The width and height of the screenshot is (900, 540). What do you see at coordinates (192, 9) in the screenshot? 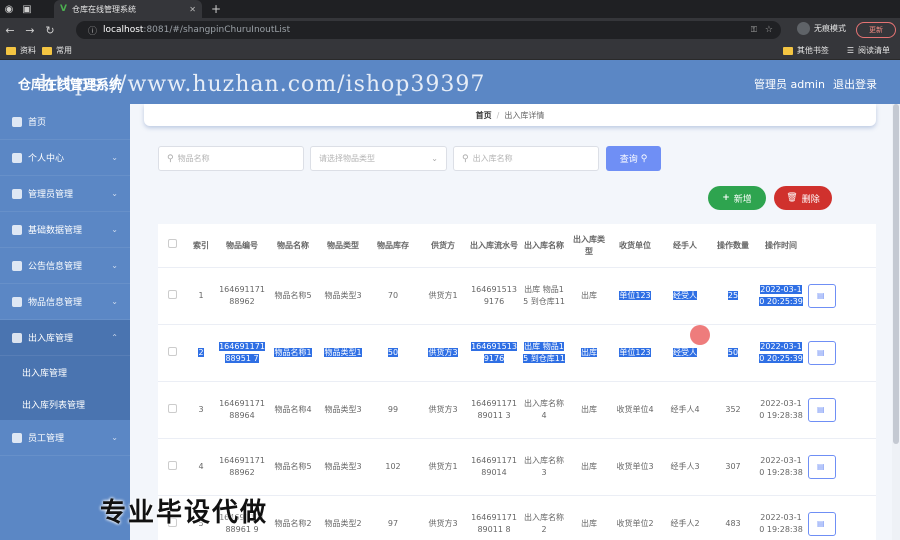
I see `close-icon: ✕` at bounding box center [192, 9].